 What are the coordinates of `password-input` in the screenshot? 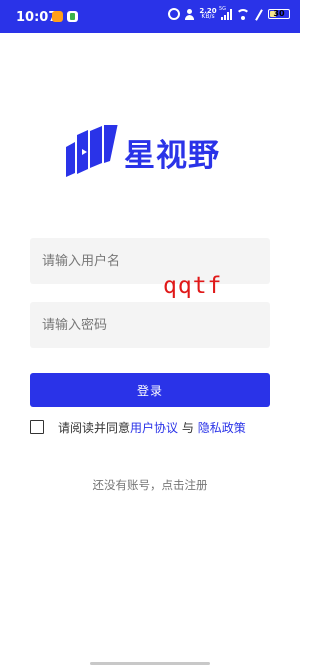 It's located at (150, 325).